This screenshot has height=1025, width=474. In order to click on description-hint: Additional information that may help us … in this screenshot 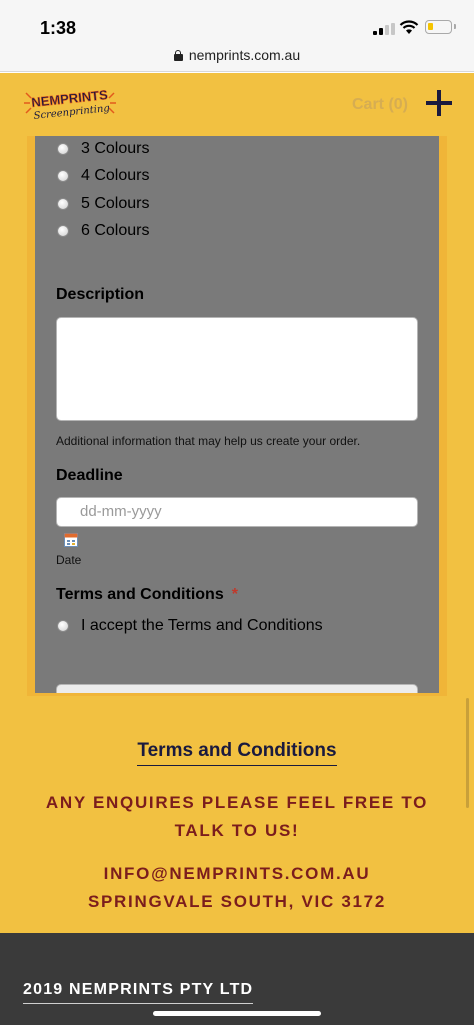, I will do `click(208, 441)`.